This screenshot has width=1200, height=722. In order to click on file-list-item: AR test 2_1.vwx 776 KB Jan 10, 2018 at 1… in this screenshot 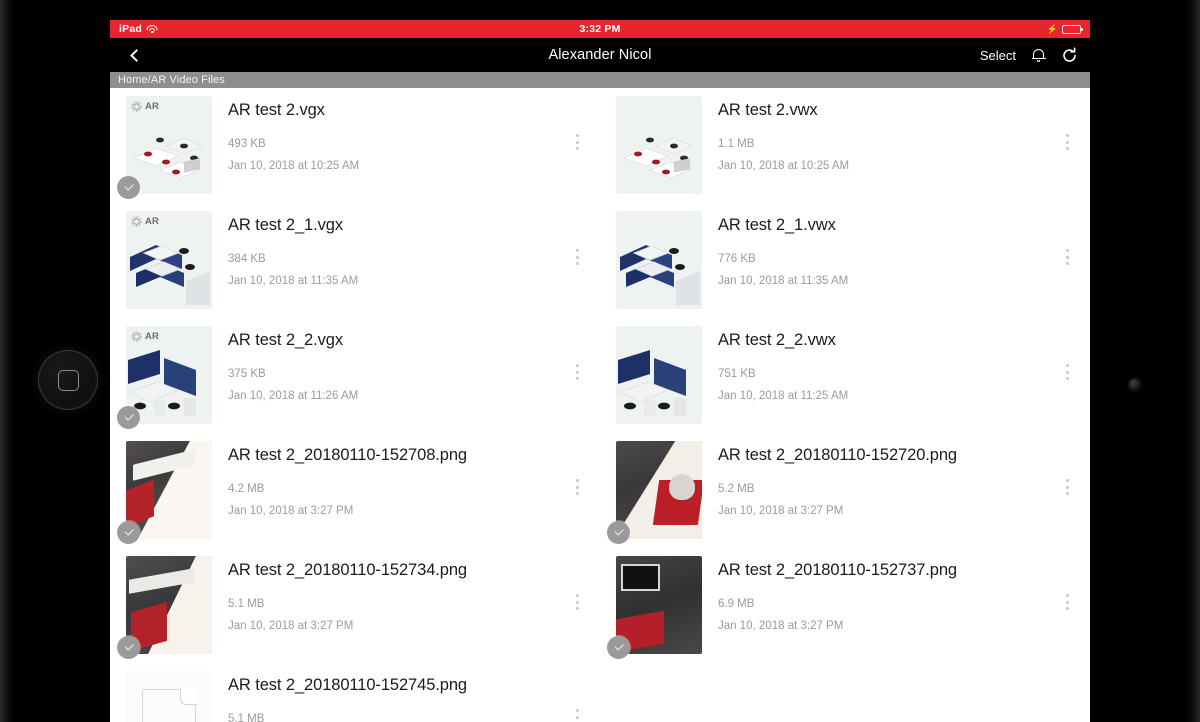, I will do `click(845, 260)`.